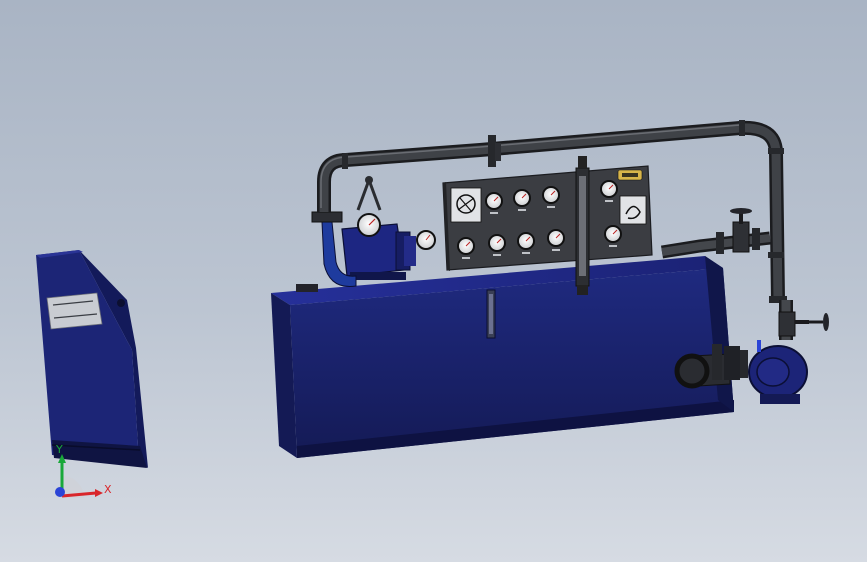 Image resolution: width=867 pixels, height=562 pixels. Describe the element at coordinates (803, 324) in the screenshot. I see `gate-valve-lower` at that location.